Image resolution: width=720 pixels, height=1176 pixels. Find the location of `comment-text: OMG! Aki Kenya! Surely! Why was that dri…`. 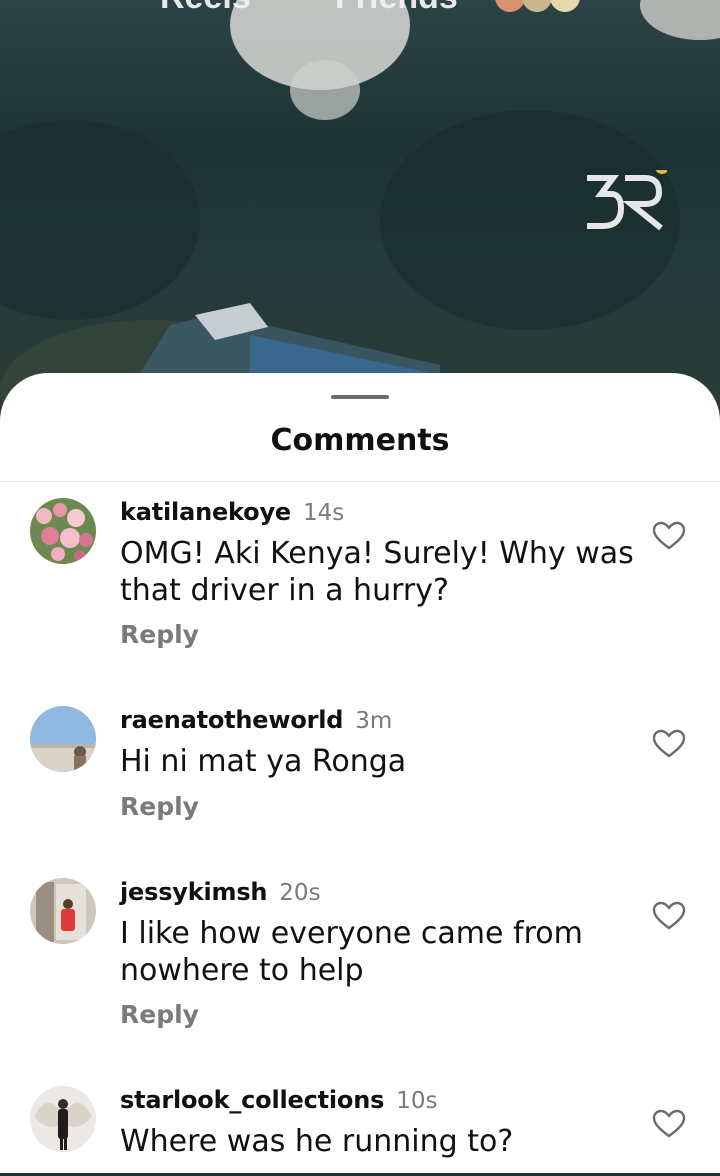

comment-text: OMG! Aki Kenya! Surely! Why was that dri… is located at coordinates (377, 572).